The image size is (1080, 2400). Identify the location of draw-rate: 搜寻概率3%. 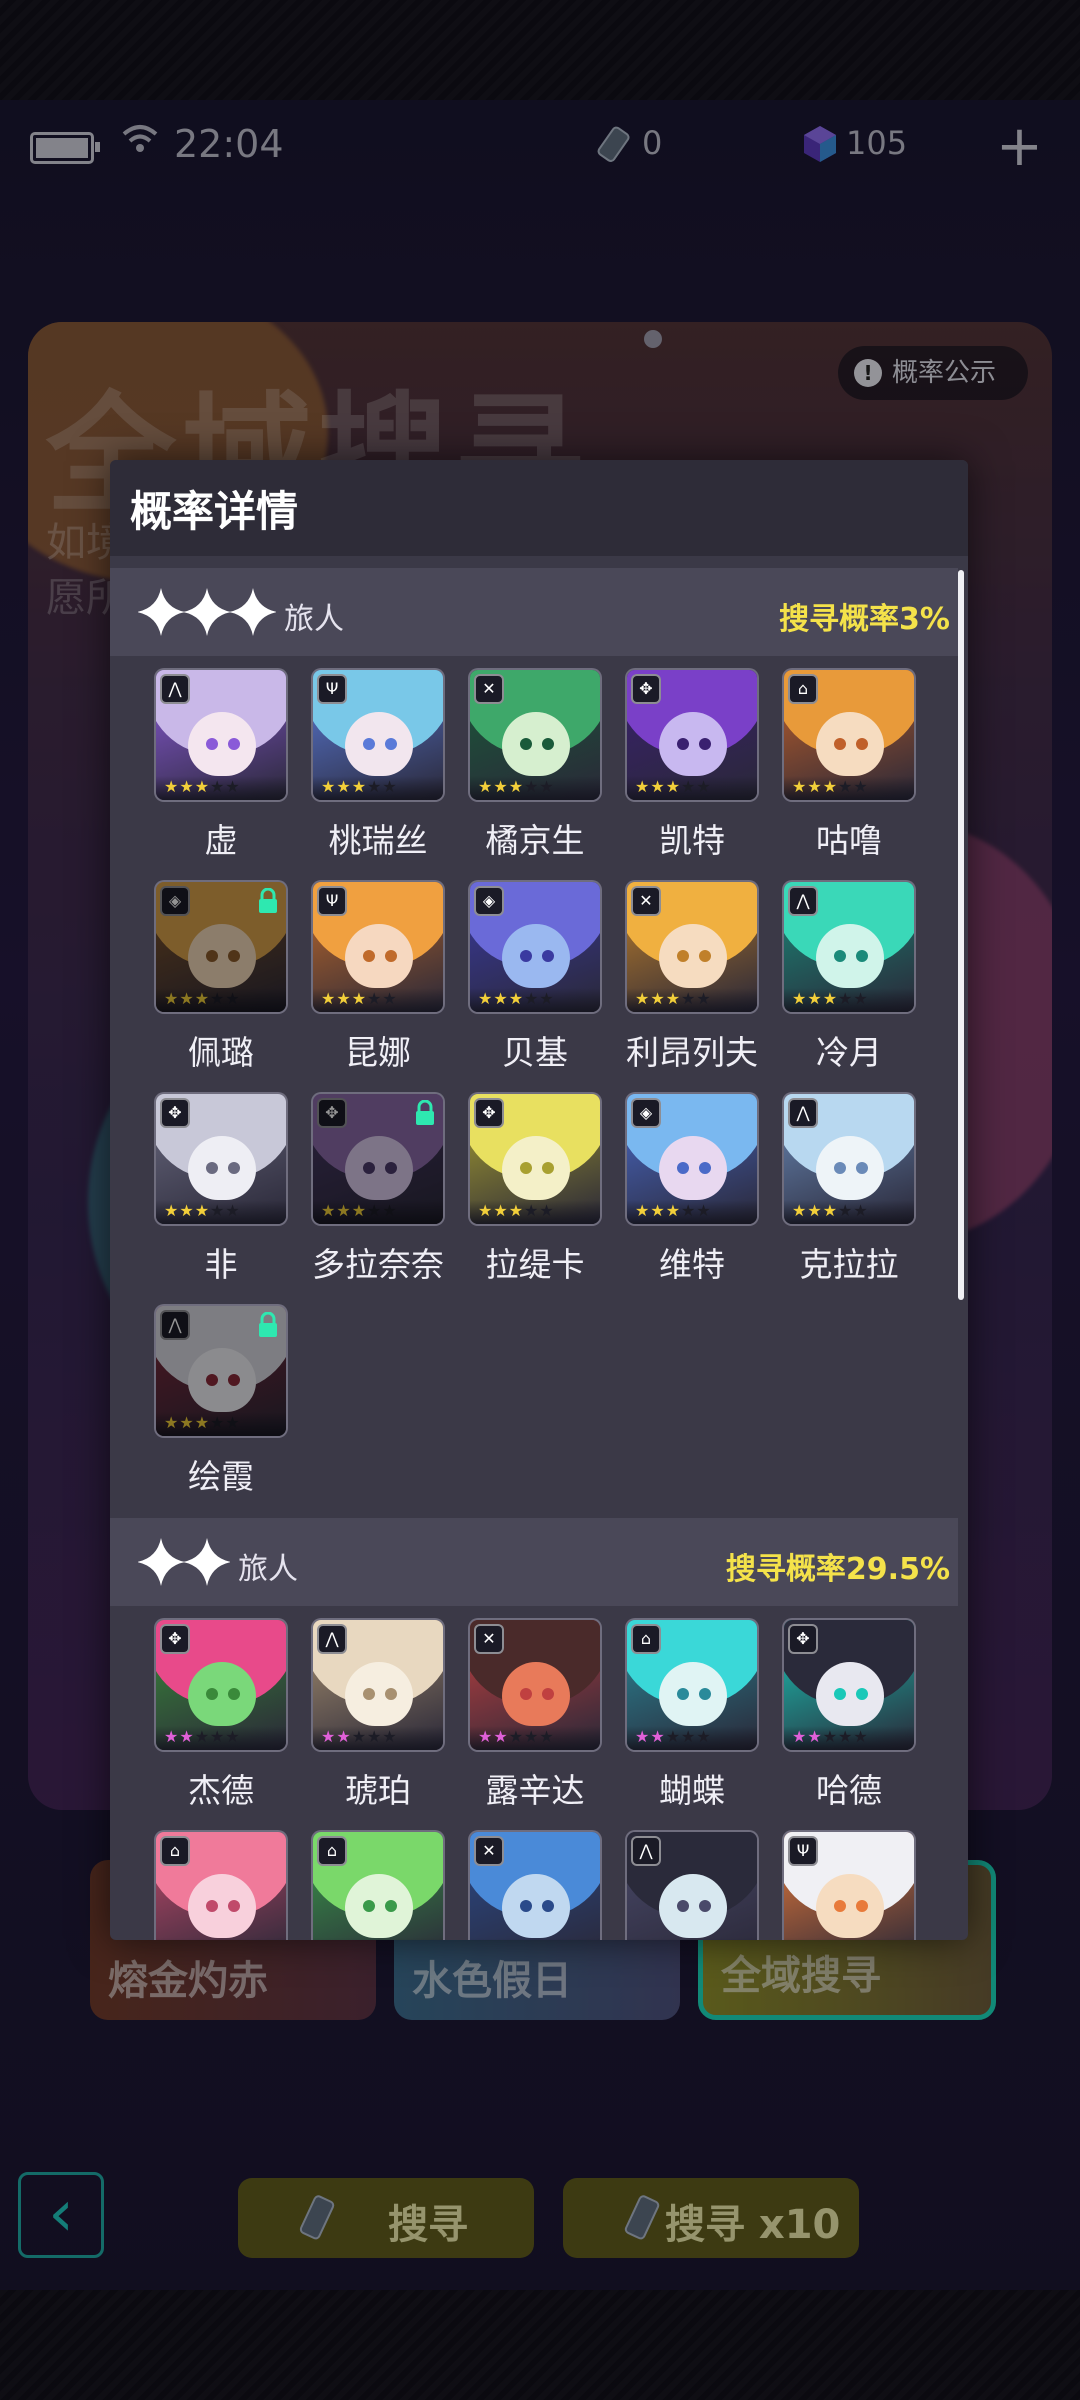
(864, 619).